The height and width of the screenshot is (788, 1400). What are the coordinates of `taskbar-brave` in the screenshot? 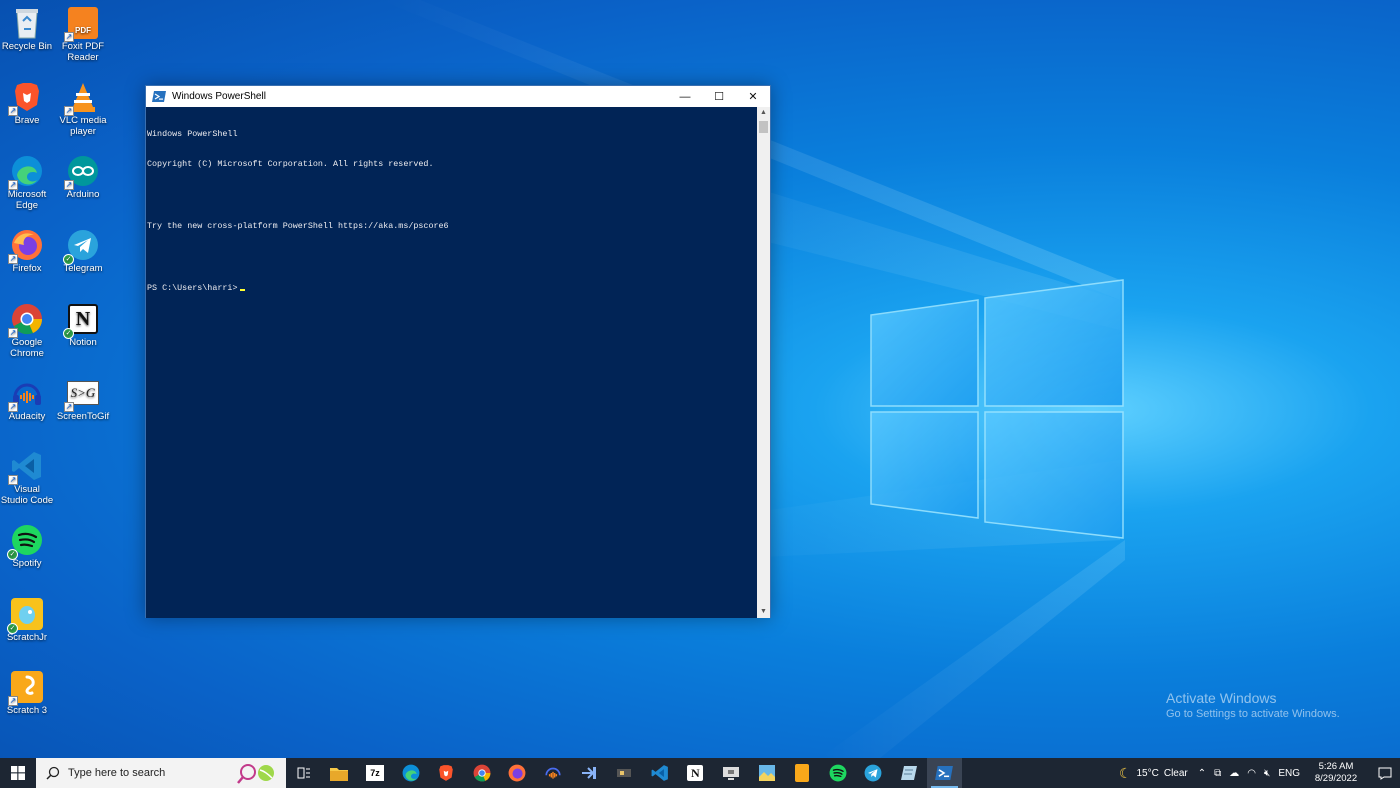 It's located at (446, 773).